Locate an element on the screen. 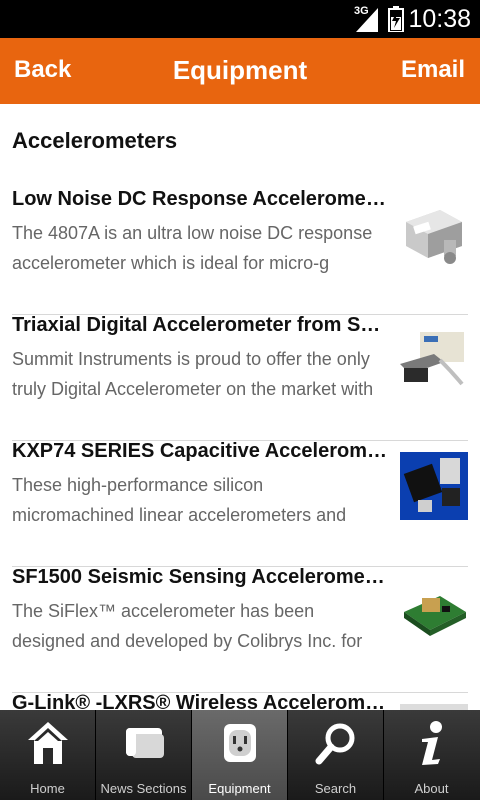 Image resolution: width=480 pixels, height=800 pixels. tab-equipment: Equipment is located at coordinates (240, 755).